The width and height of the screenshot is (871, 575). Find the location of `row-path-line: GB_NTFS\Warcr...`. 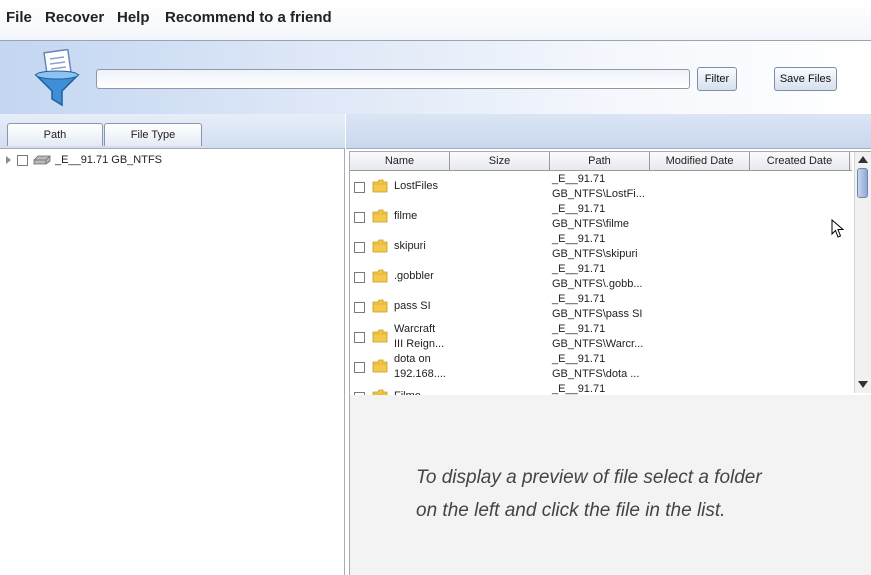

row-path-line: GB_NTFS\Warcr... is located at coordinates (598, 344).